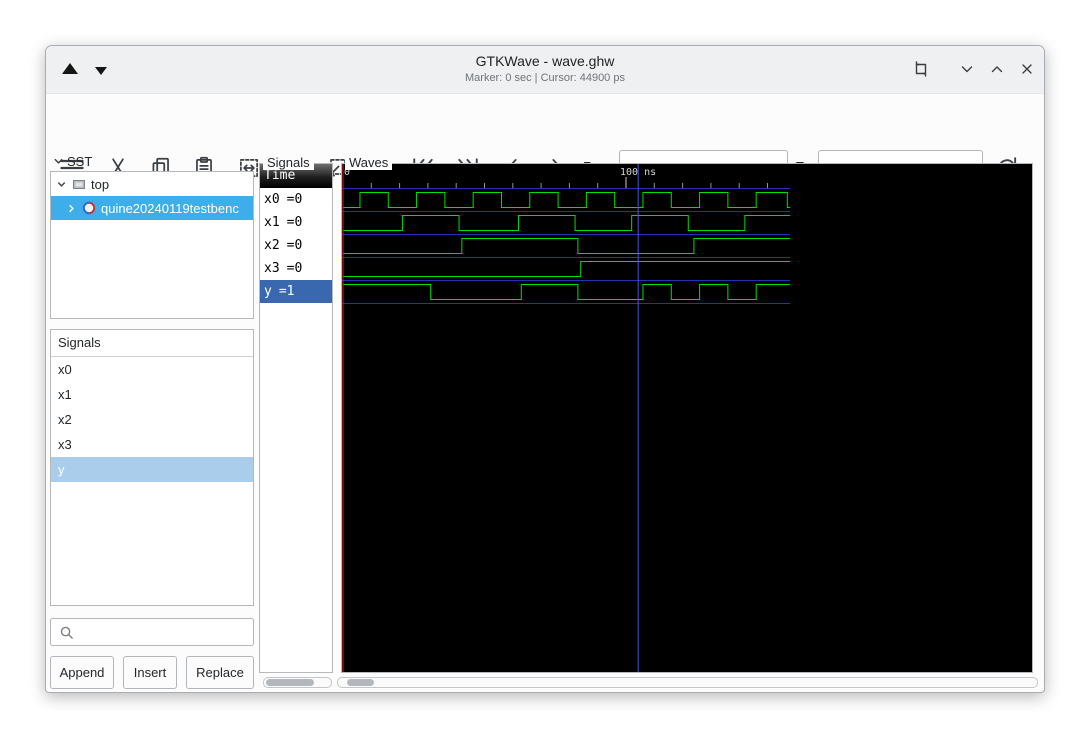  I want to click on wave-signal-rows: x0 =0 x1 =0 x2 =0 x3 =0 y =1, so click(296, 245).